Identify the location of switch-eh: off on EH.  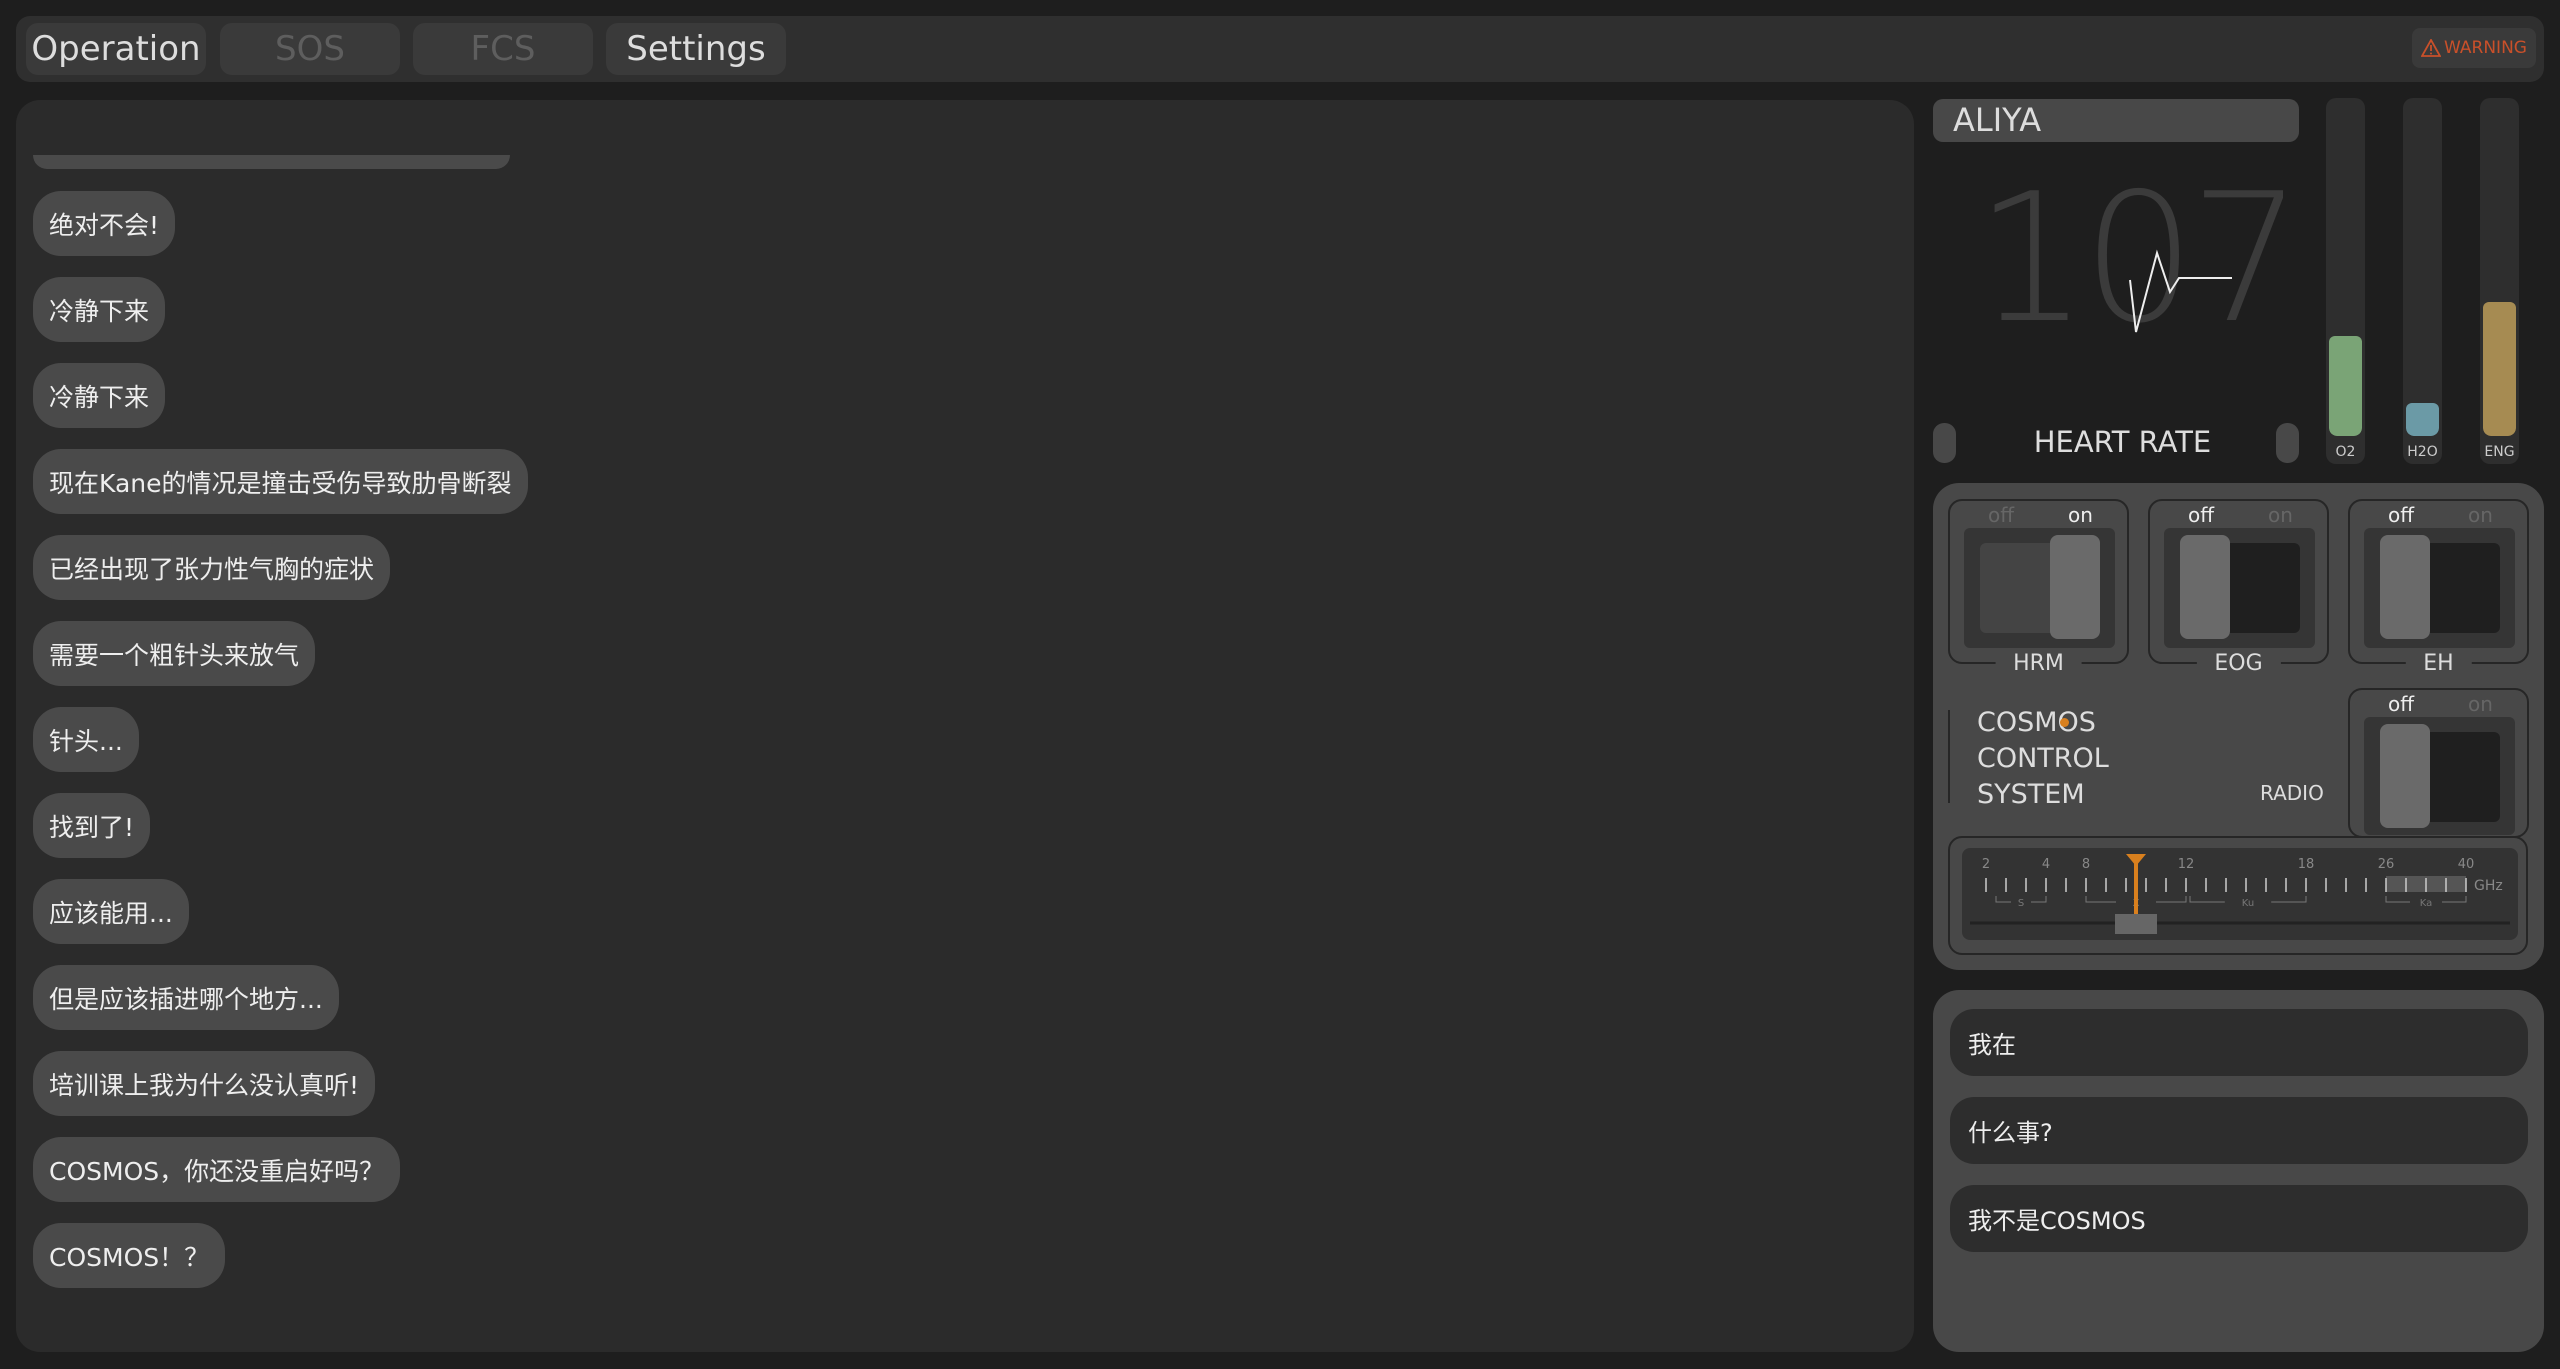
(2438, 587).